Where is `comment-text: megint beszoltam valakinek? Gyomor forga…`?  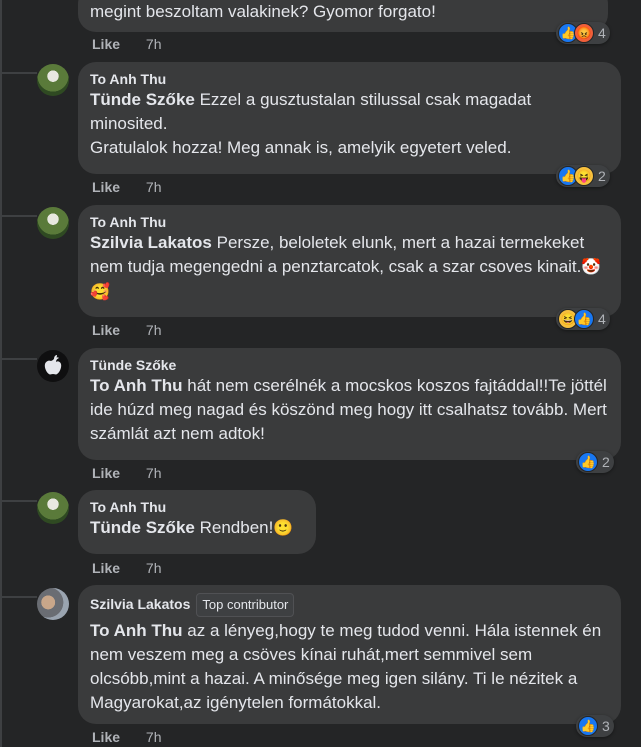
comment-text: megint beszoltam valakinek? Gyomor forga… is located at coordinates (263, 11).